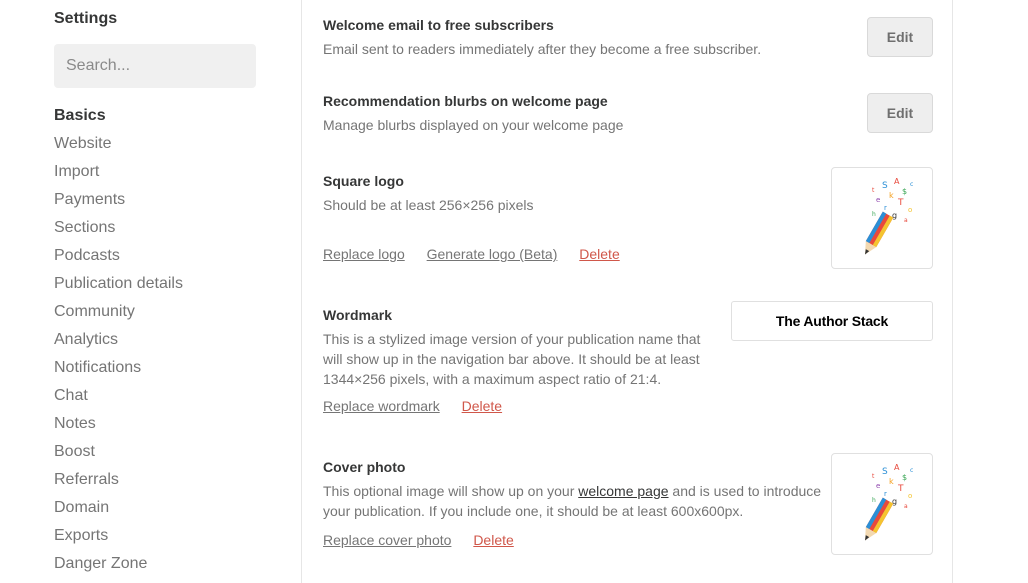  I want to click on cover-photo-actions: Replace cover photo Delete, so click(427, 540).